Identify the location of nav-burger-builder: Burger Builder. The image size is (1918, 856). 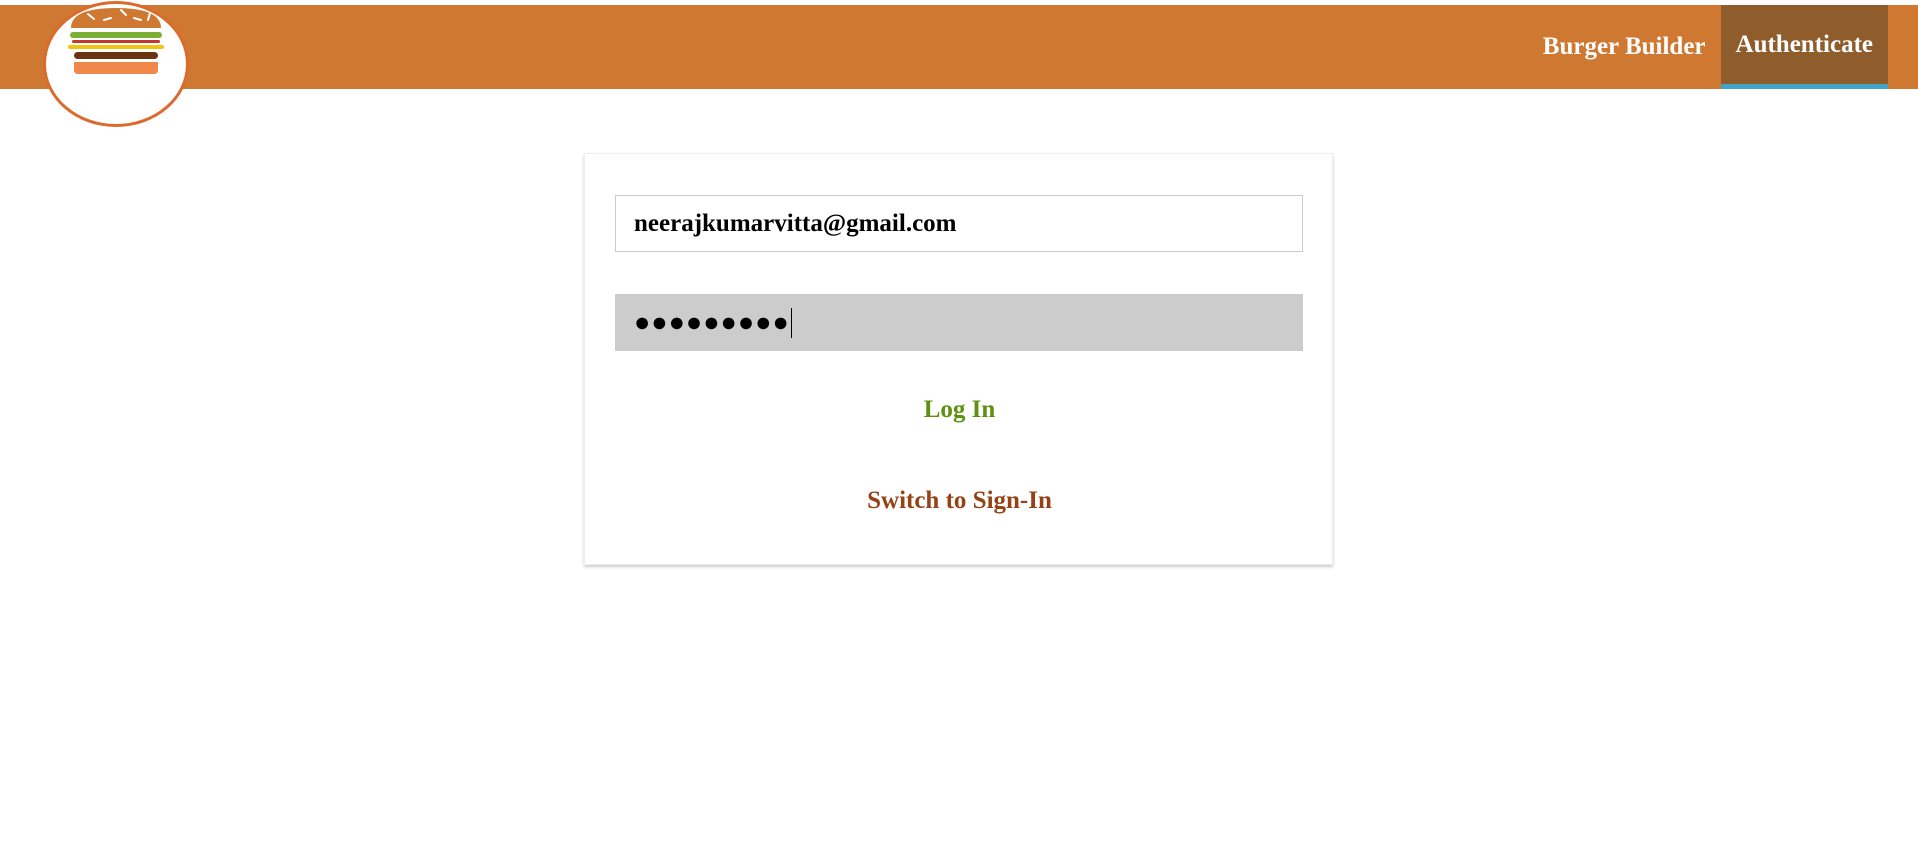
(1624, 47).